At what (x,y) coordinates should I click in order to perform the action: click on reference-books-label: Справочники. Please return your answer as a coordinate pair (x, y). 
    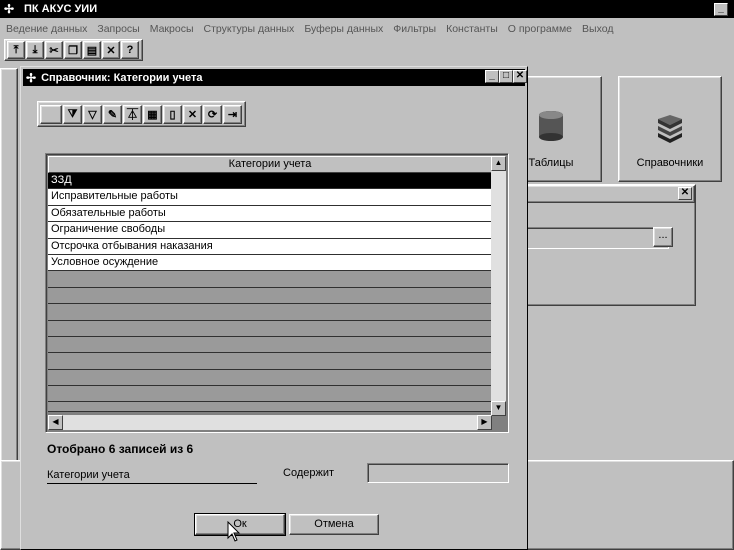
    Looking at the image, I should click on (670, 163).